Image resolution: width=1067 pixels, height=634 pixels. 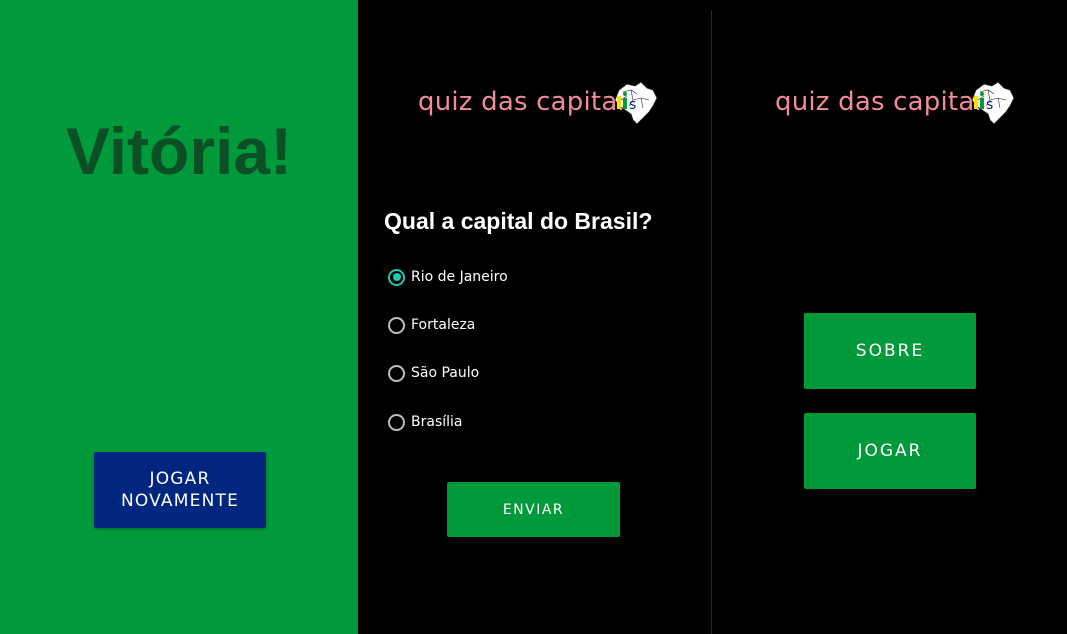 I want to click on play-again-label-line2: NOVAMENTE, so click(x=180, y=501).